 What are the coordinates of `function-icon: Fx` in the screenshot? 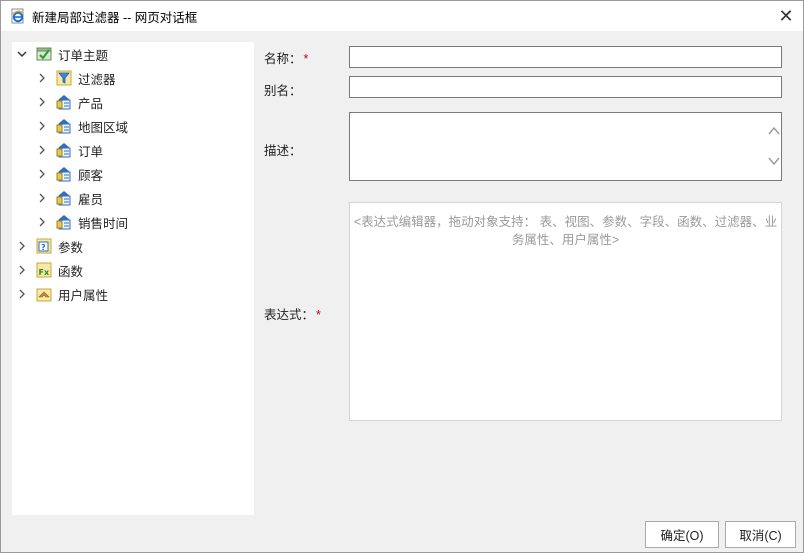 It's located at (44, 270).